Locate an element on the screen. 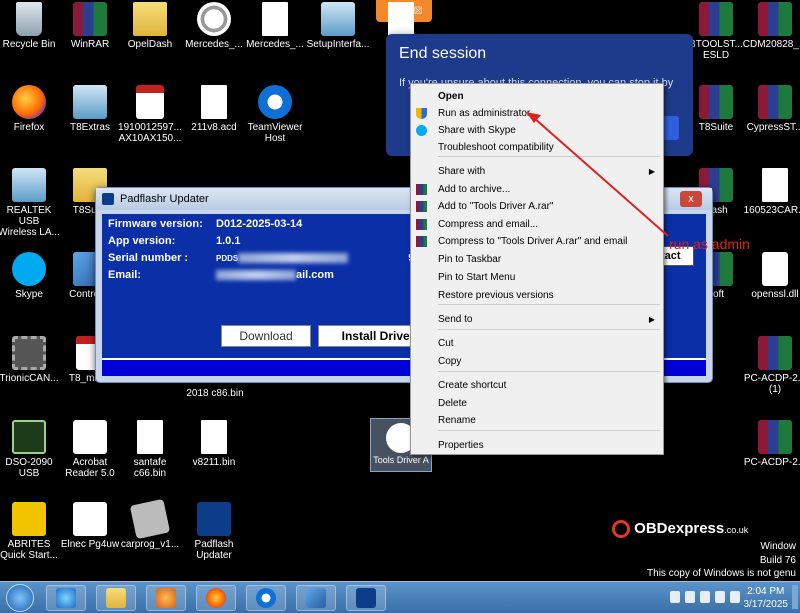  taskbar-teamviewer is located at coordinates (266, 598).